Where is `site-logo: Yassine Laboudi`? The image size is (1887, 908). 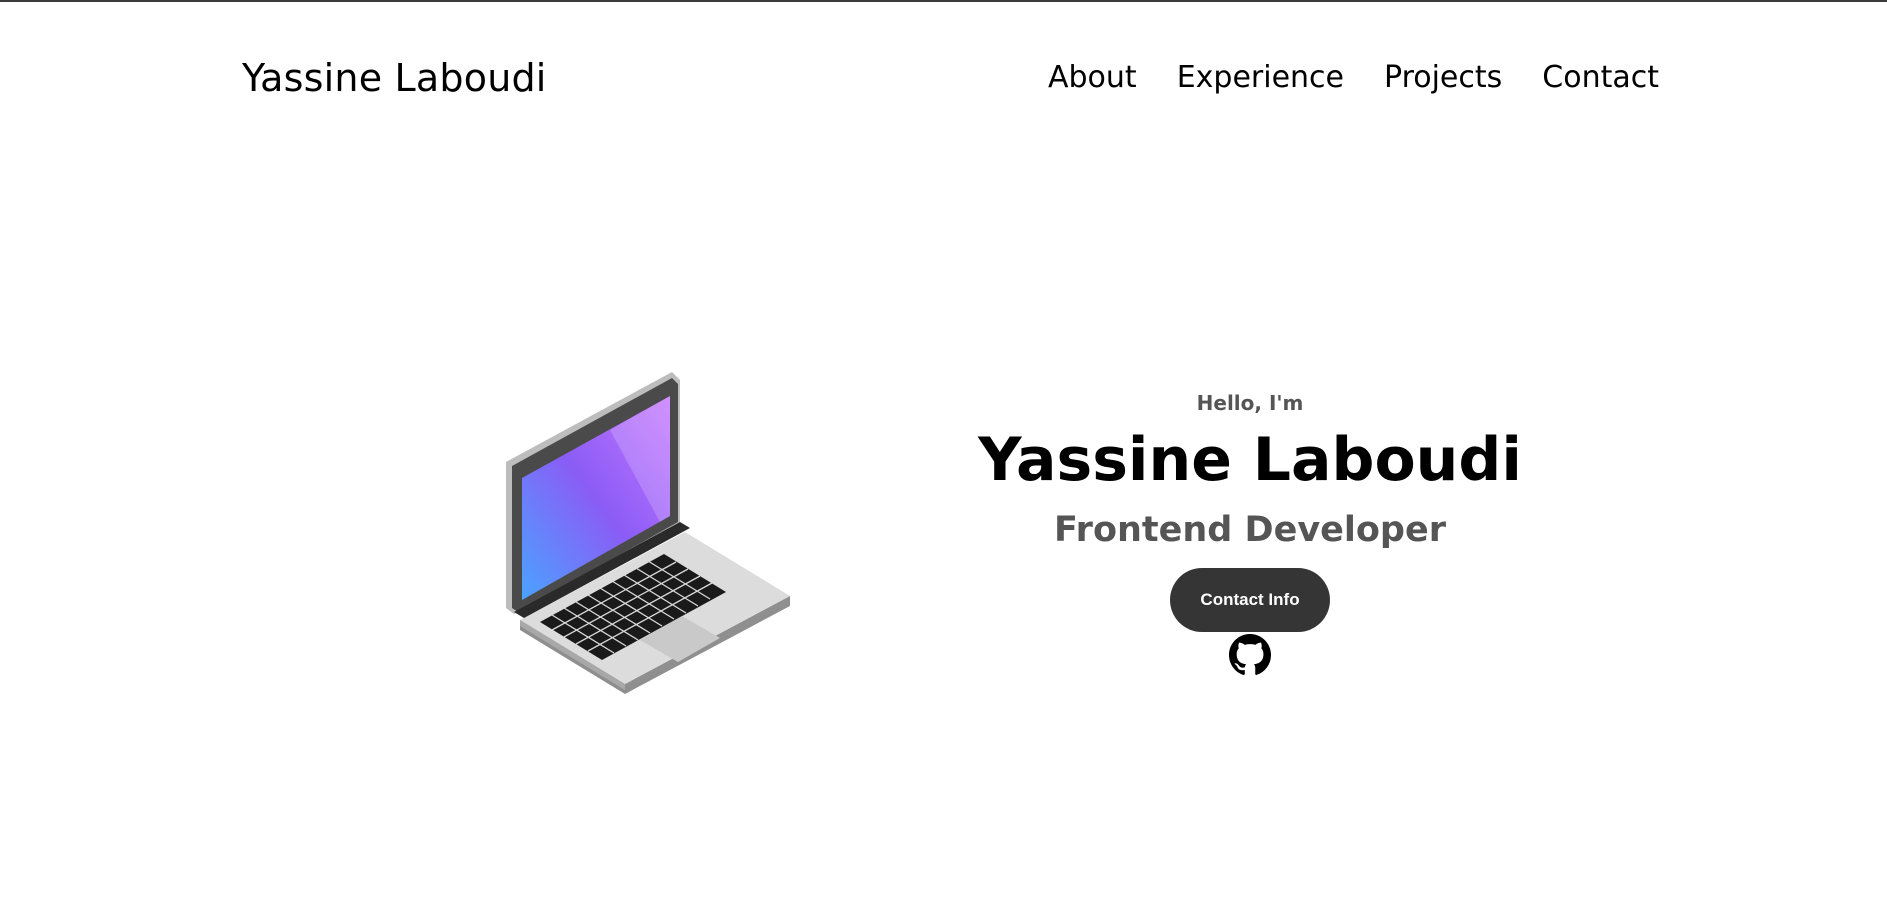 site-logo: Yassine Laboudi is located at coordinates (394, 78).